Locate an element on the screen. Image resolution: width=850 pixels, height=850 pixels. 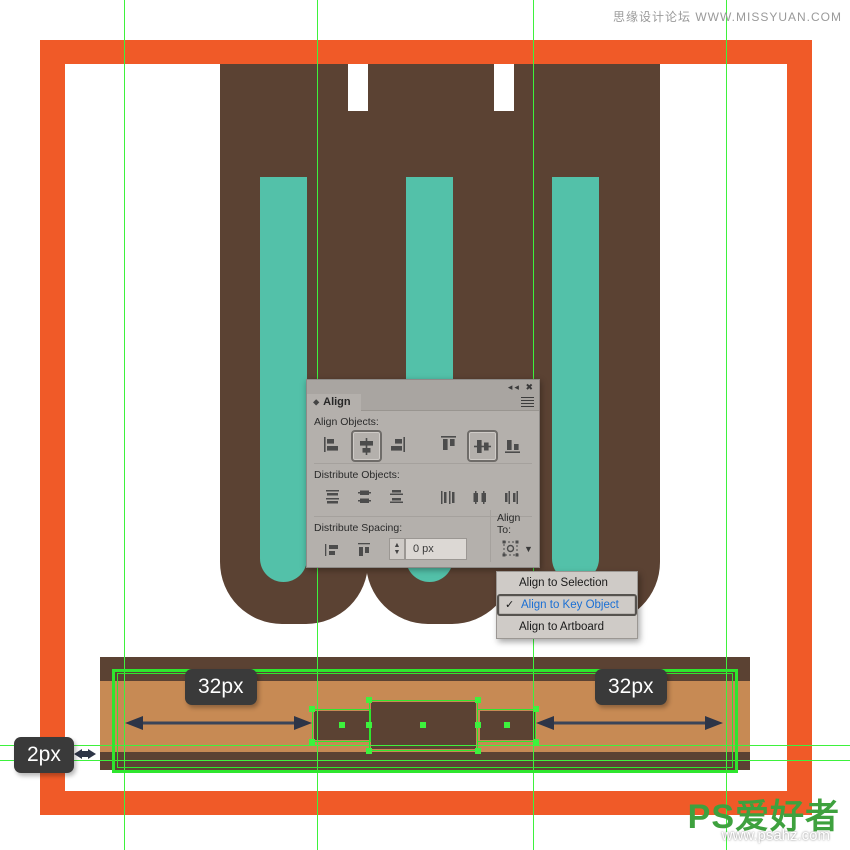
watermark-top: 思缘设计论坛 WWW.MISSYUAN.COM is located at coordinates (727, 17).